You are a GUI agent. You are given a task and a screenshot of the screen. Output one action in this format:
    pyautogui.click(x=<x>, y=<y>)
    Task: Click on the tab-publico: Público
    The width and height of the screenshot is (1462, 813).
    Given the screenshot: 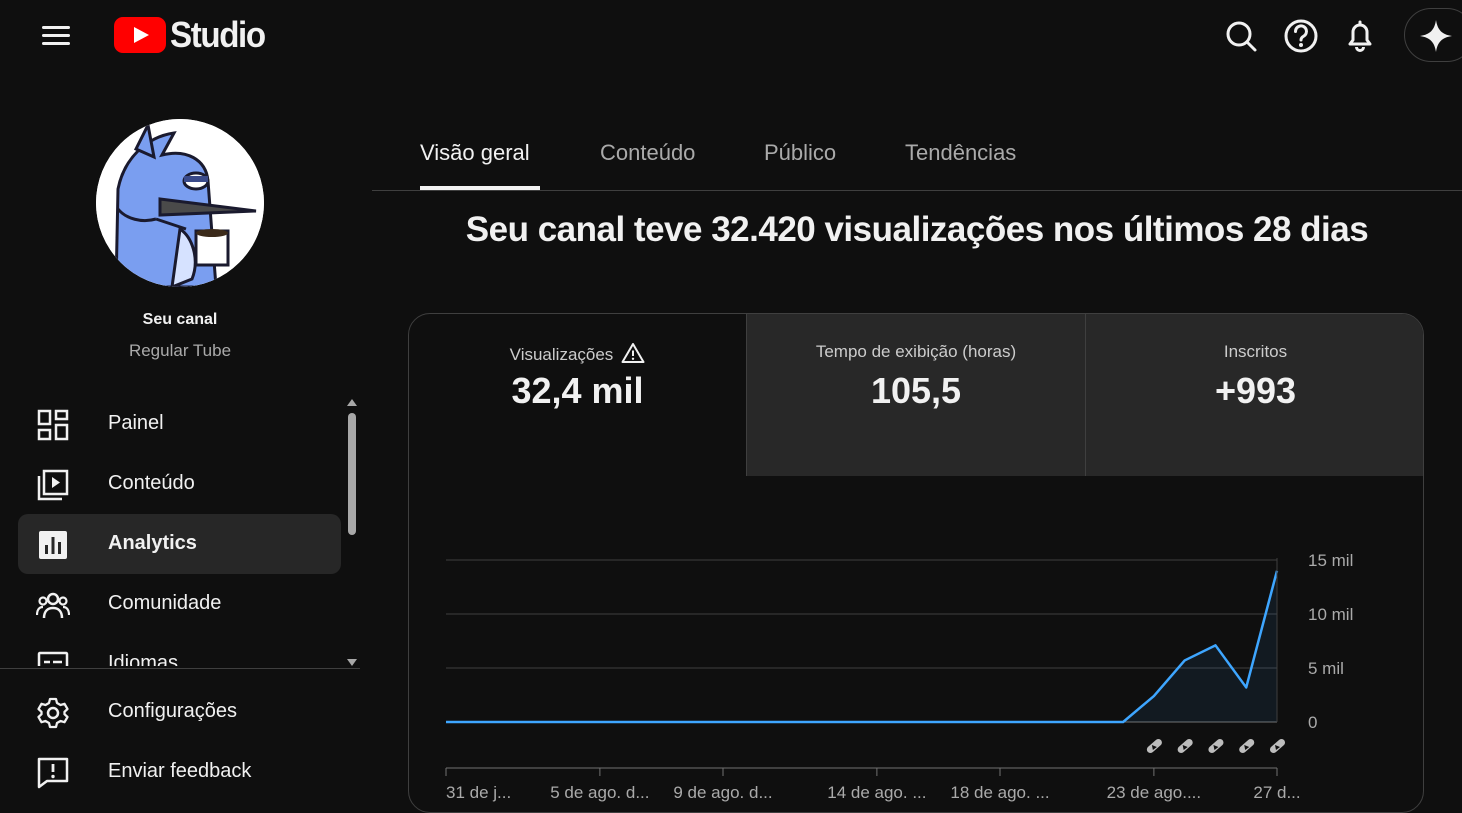 What is the action you would take?
    pyautogui.click(x=800, y=153)
    